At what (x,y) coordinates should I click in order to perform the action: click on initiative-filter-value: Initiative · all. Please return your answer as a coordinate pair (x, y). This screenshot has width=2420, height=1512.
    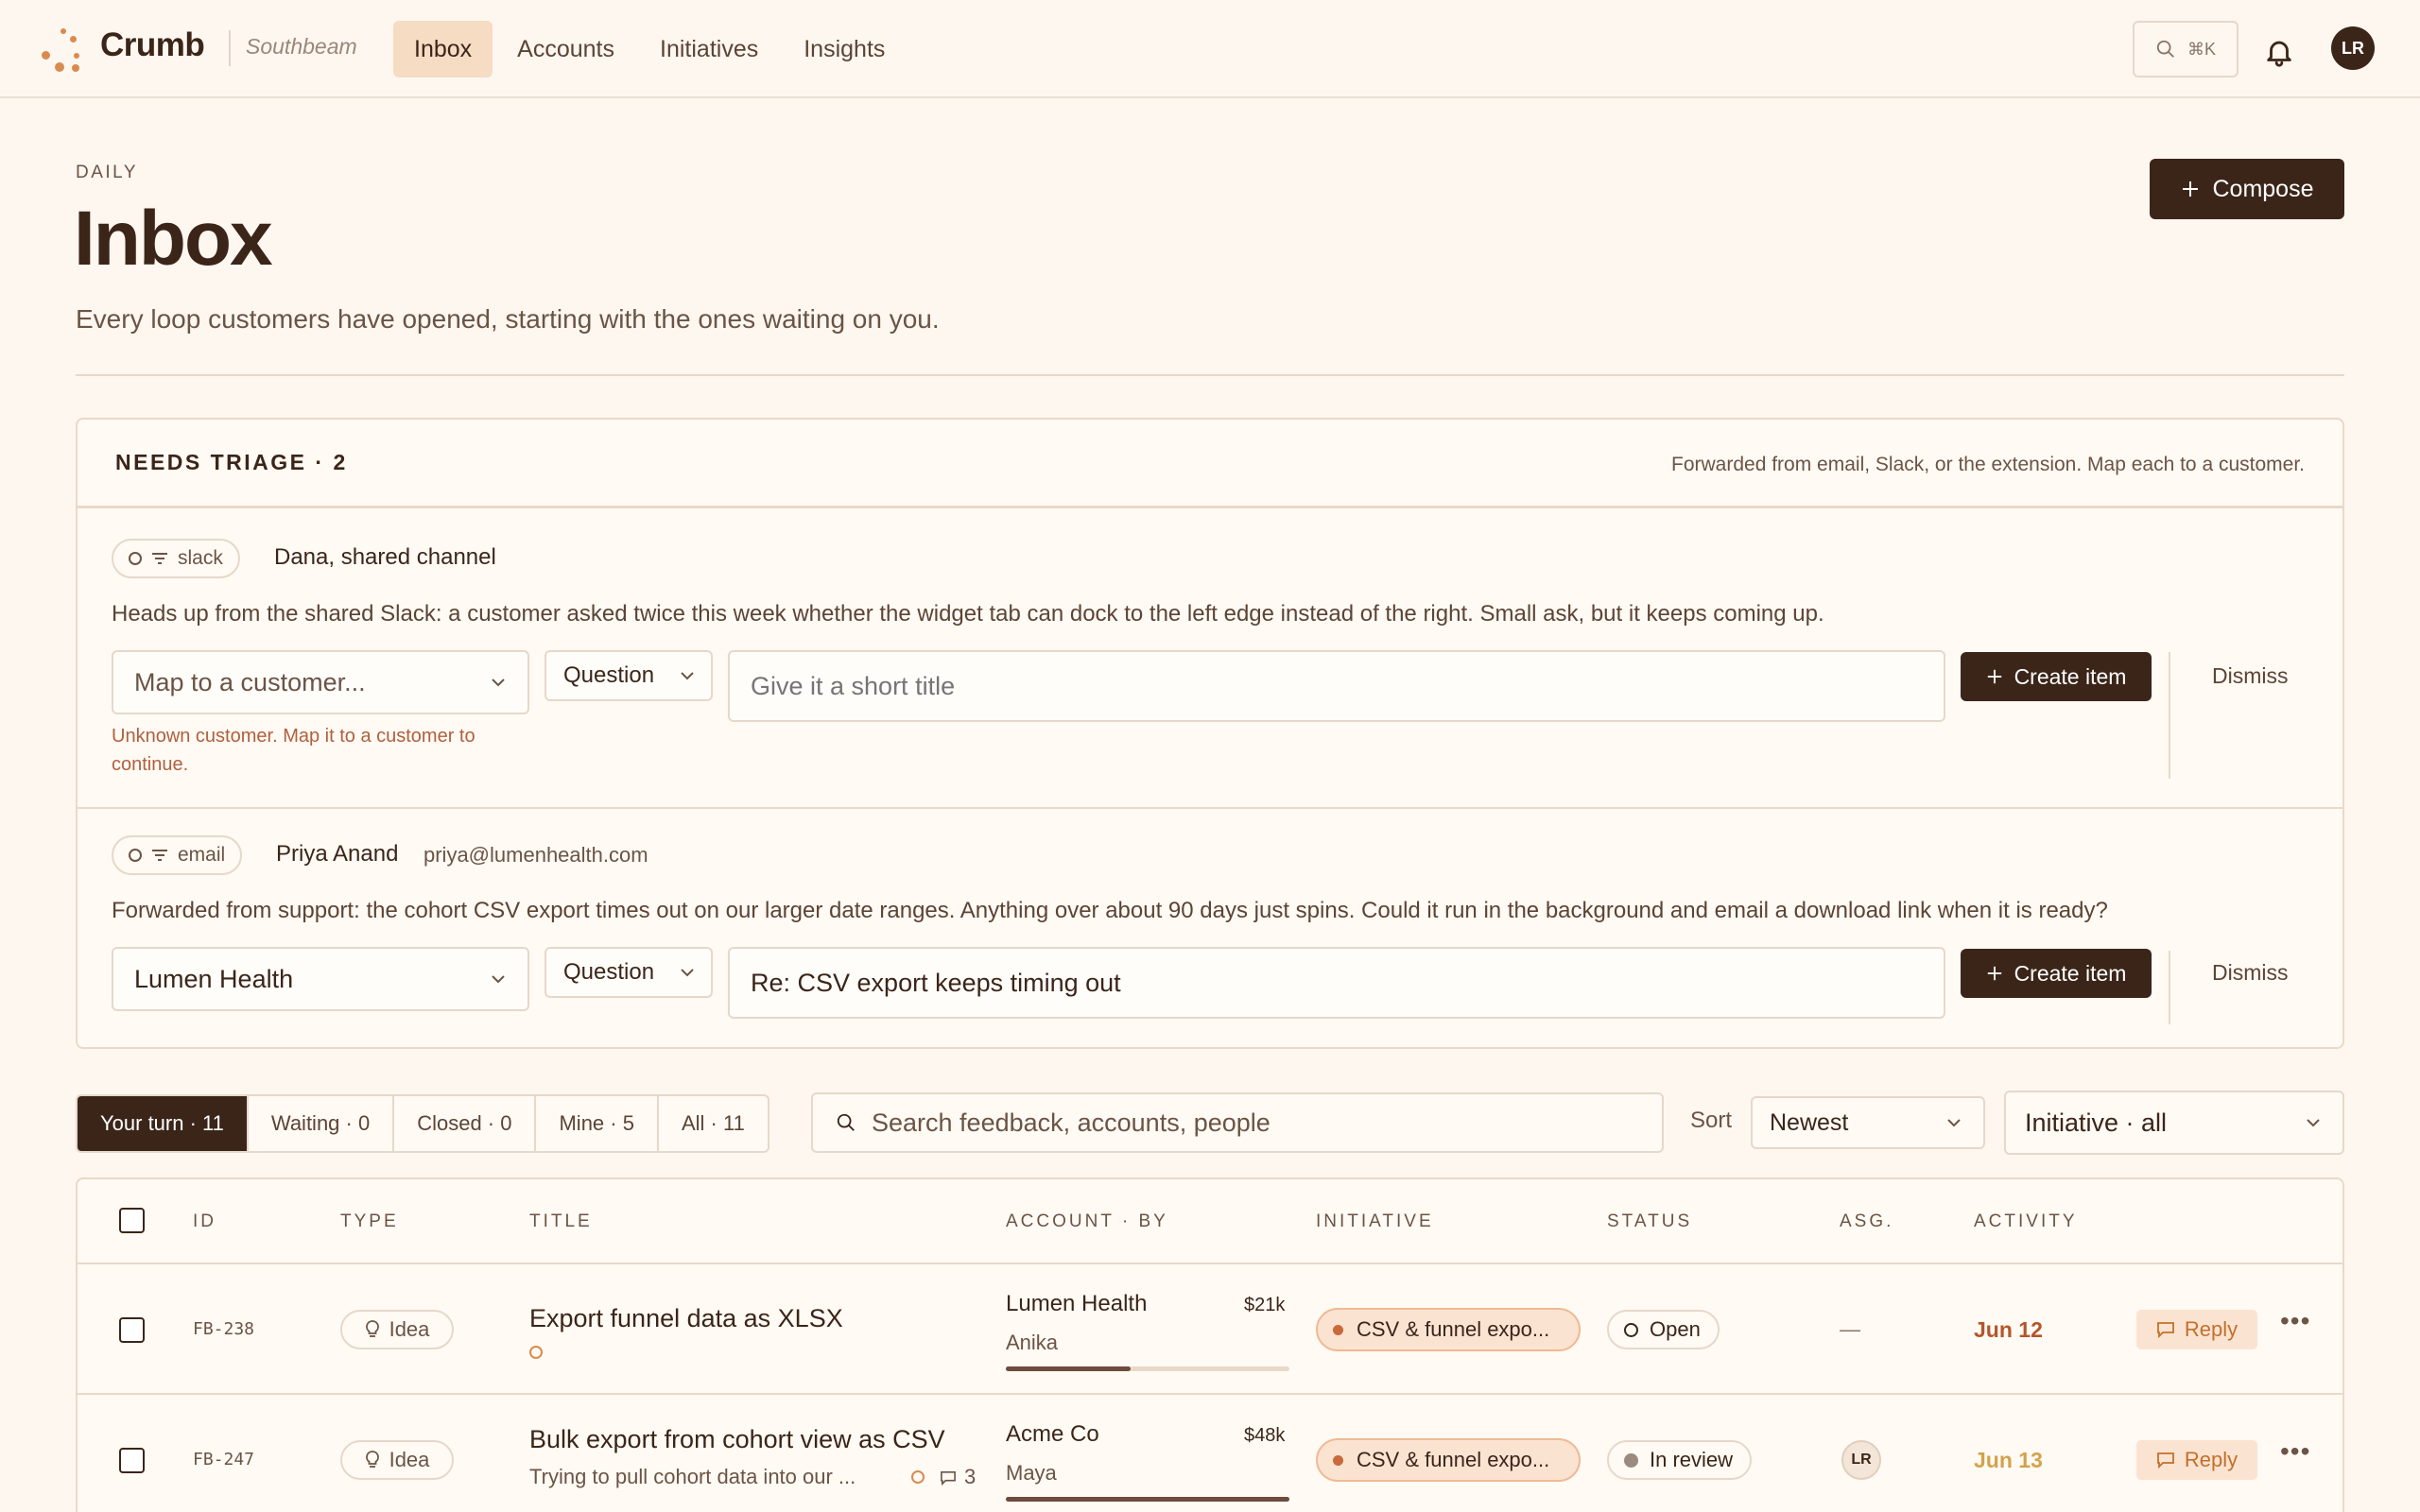
    Looking at the image, I should click on (2096, 1122).